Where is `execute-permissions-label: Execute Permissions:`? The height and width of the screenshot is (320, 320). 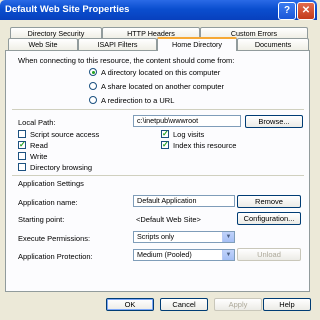 execute-permissions-label: Execute Permissions: is located at coordinates (54, 238).